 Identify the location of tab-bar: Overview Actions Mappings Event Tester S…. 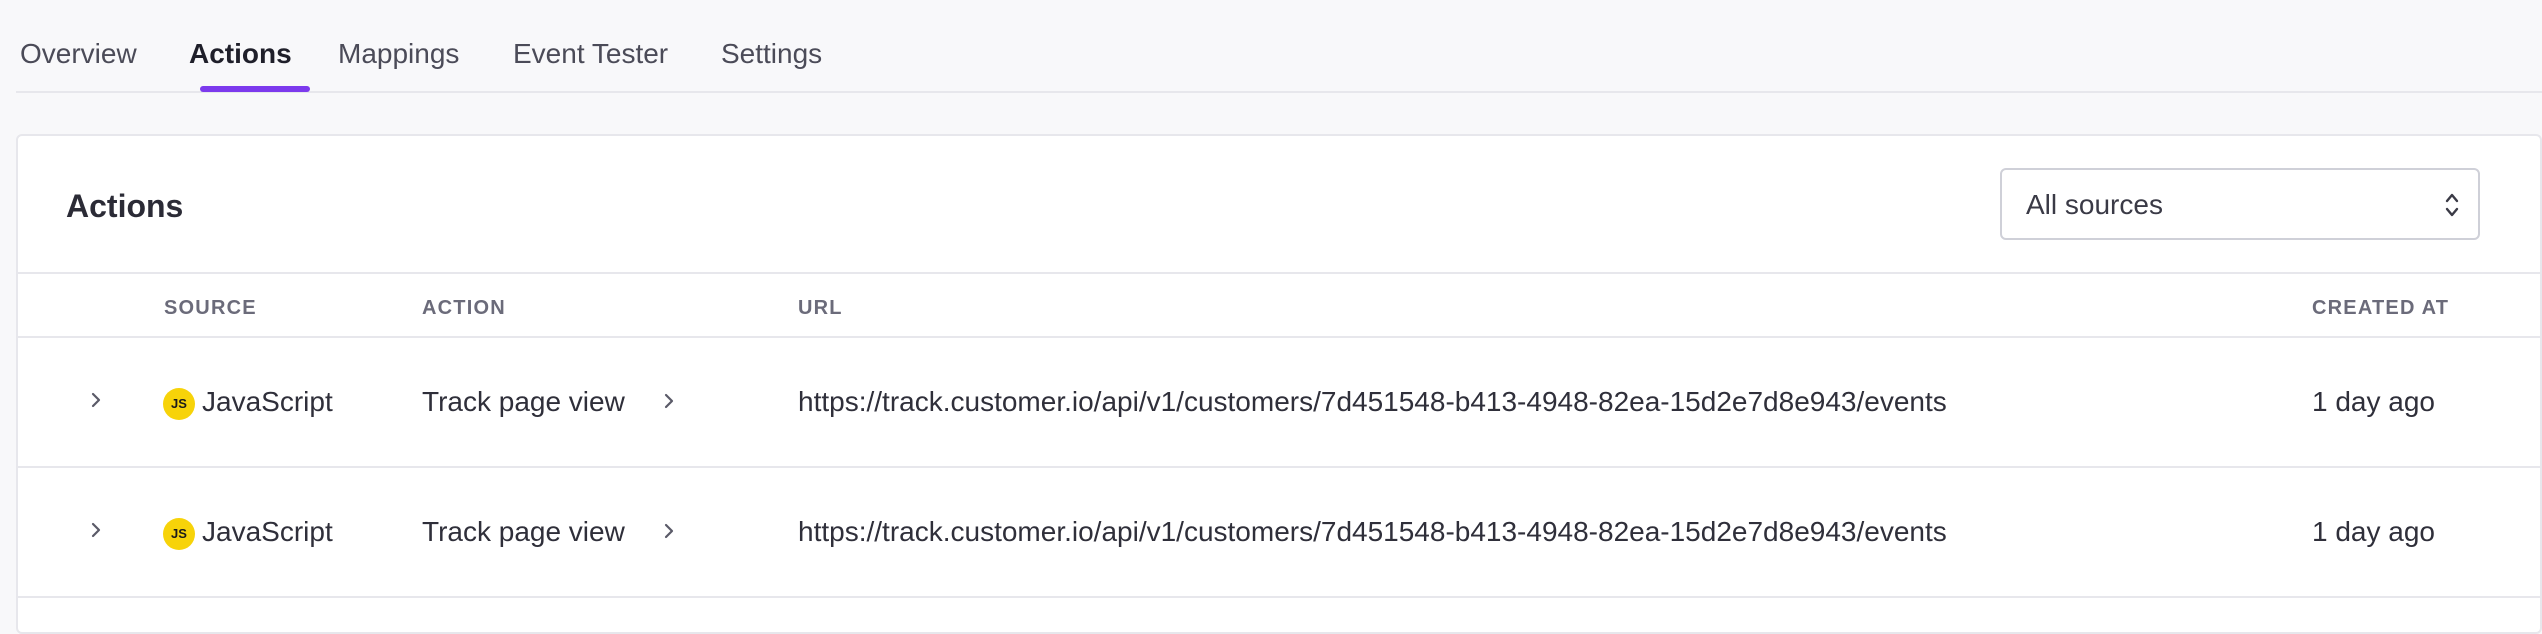
(1279, 46).